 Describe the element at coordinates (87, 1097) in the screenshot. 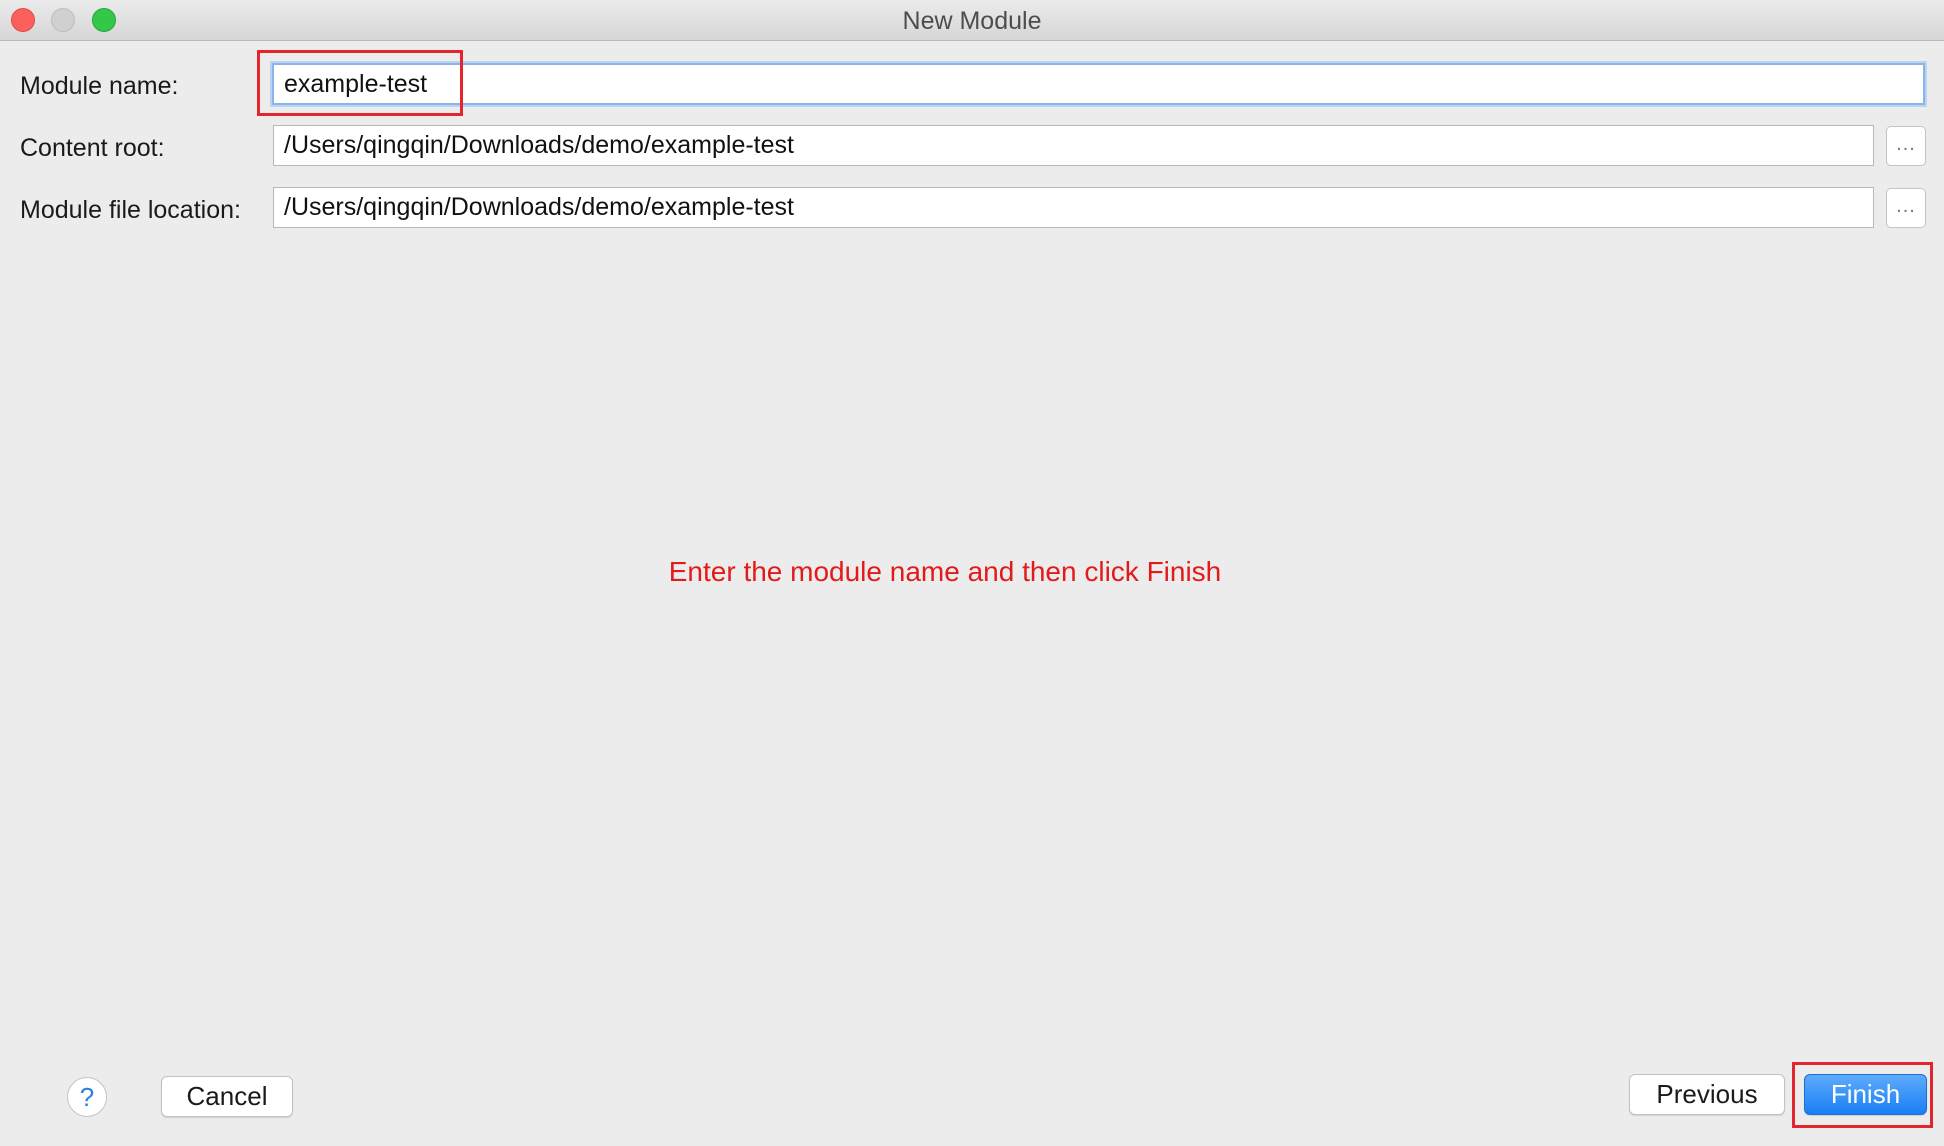

I see `help-button: ?` at that location.